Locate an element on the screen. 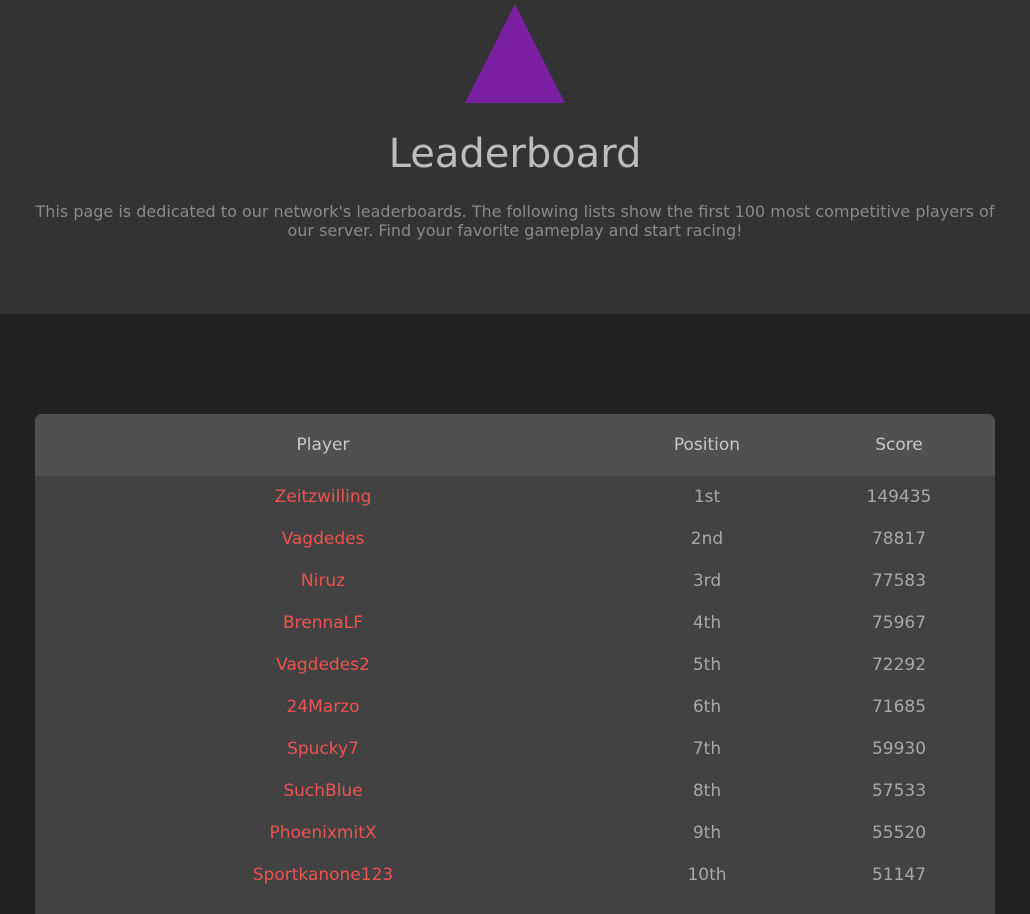 The height and width of the screenshot is (914, 1030). score-cell: 71685 is located at coordinates (899, 707).